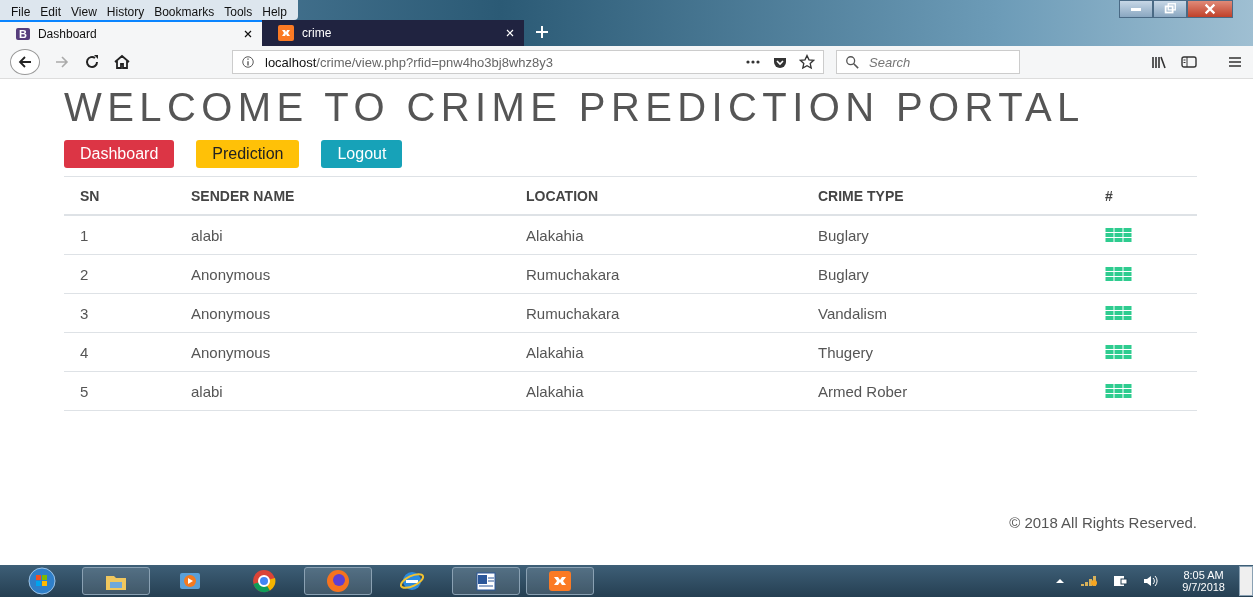  Describe the element at coordinates (1143, 195) in the screenshot. I see `column-header: #` at that location.